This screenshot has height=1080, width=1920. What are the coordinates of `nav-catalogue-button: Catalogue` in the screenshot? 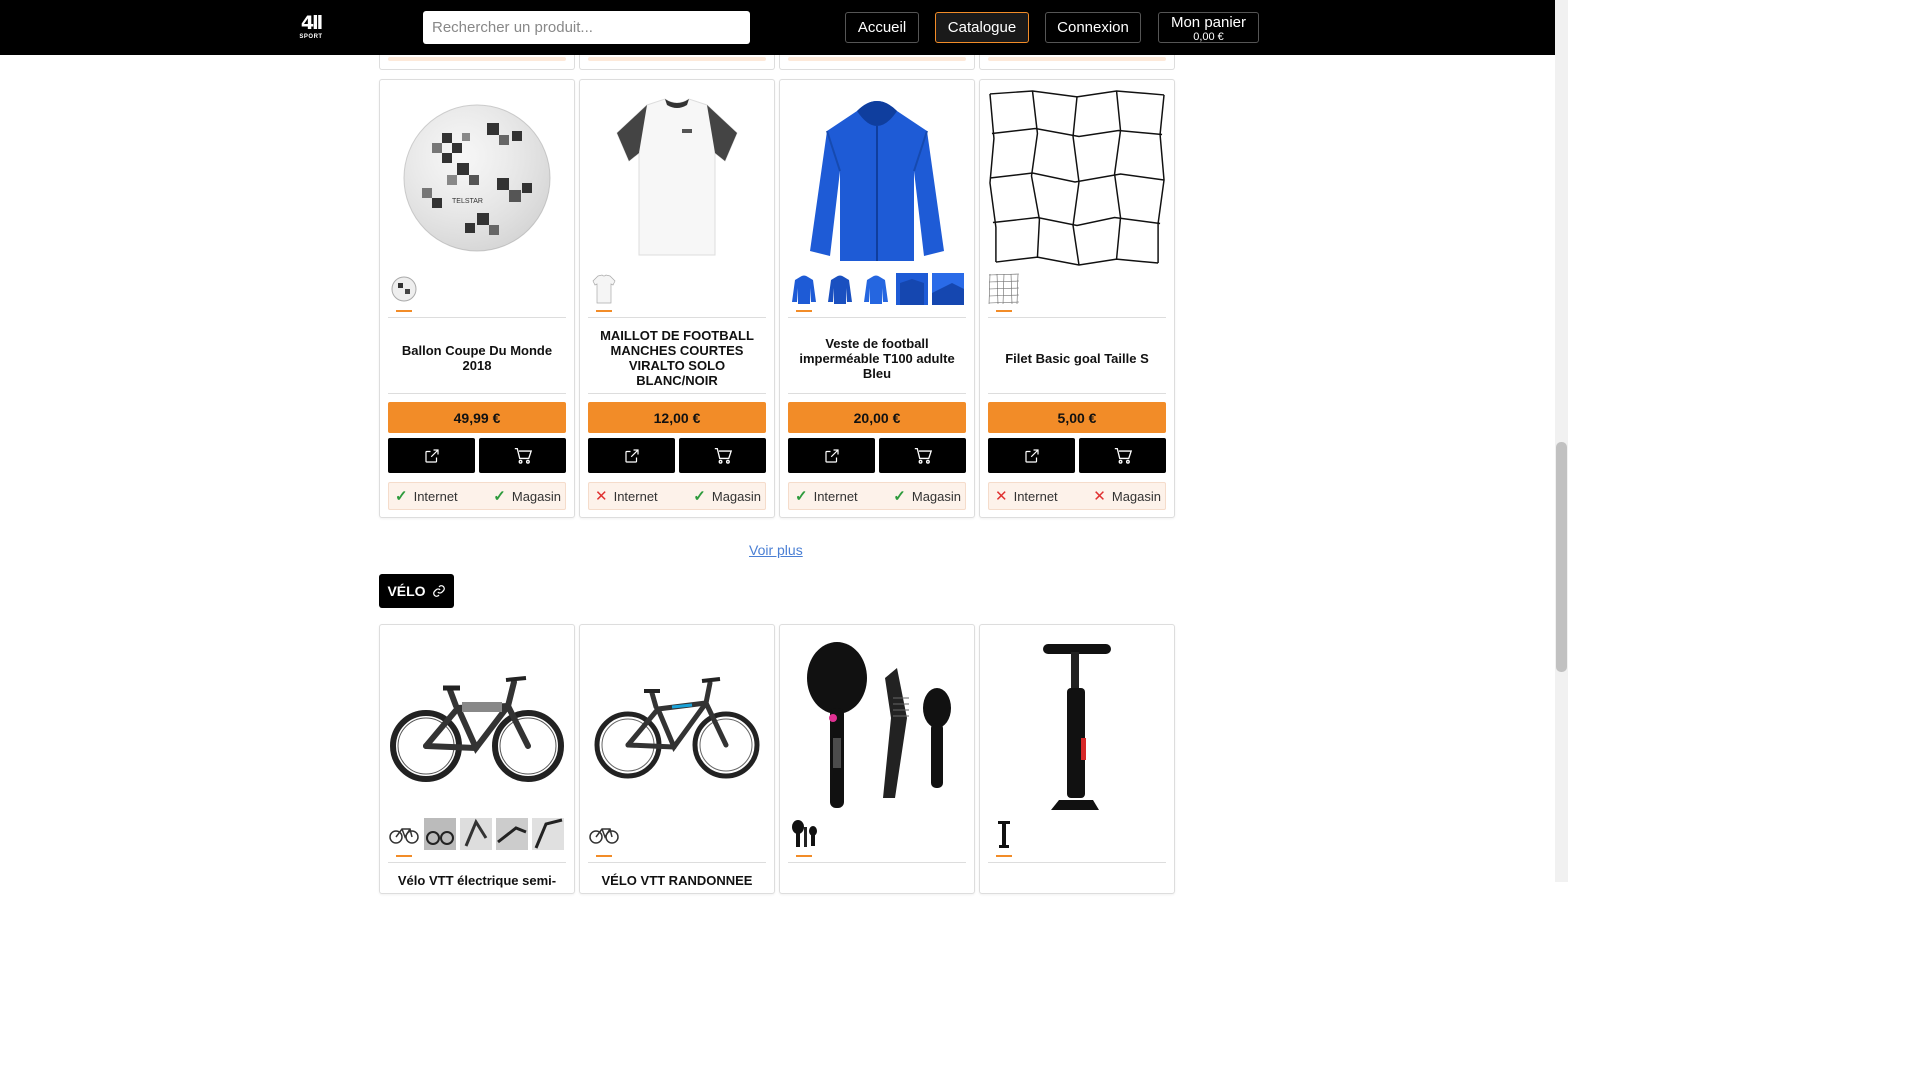 It's located at (982, 27).